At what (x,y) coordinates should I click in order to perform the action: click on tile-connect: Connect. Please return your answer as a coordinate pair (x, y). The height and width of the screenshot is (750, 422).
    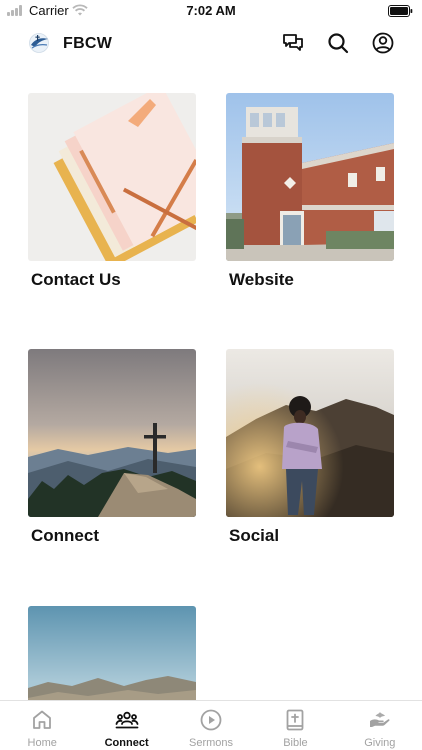
    Looking at the image, I should click on (112, 447).